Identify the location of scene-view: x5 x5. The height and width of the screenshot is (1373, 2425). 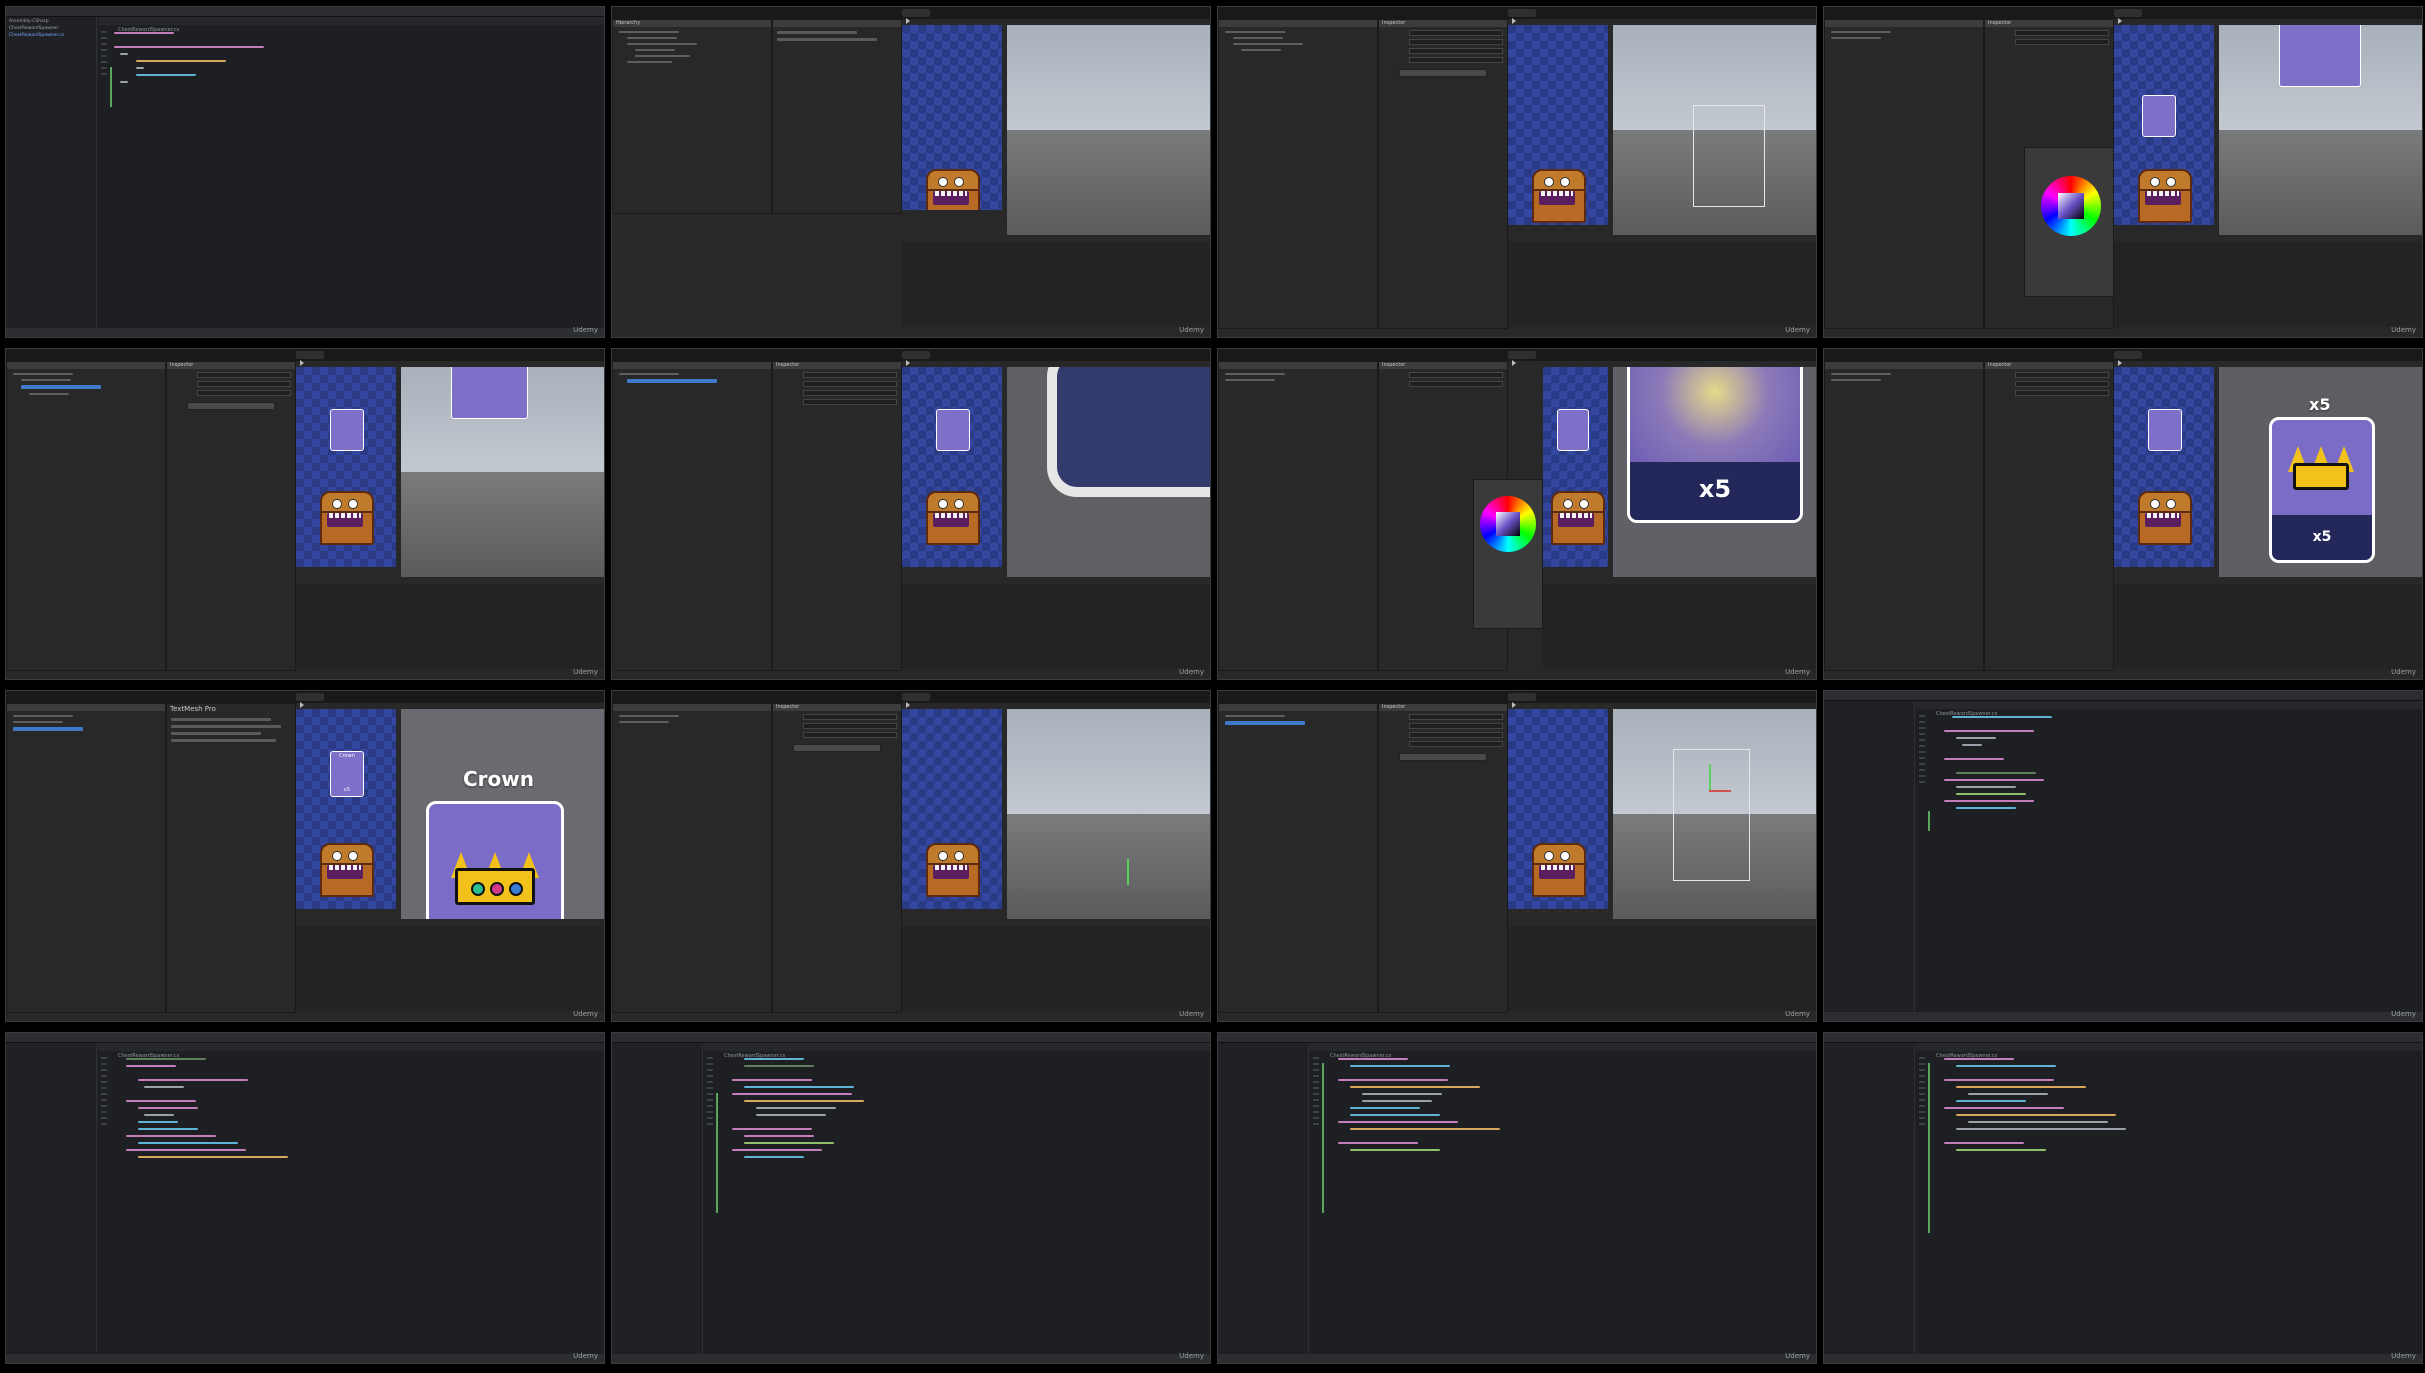
(2320, 472).